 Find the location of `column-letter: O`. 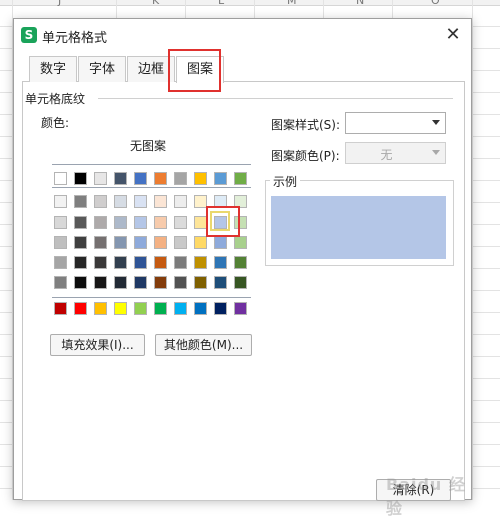

column-letter: O is located at coordinates (435, 3).